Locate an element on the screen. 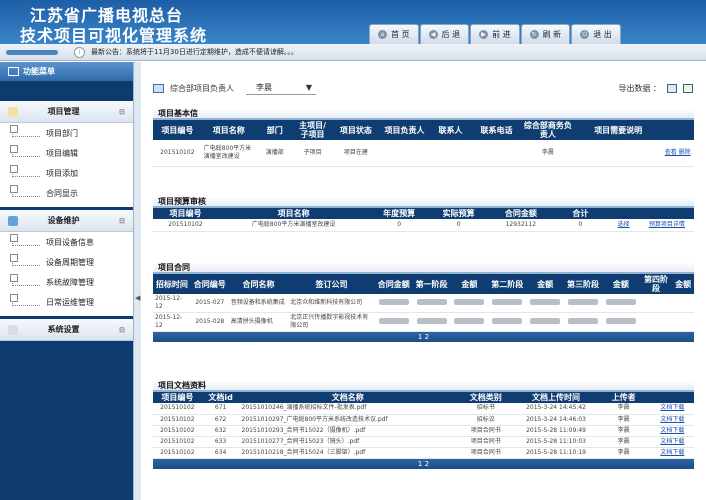 The image size is (706, 500). table-header-row: 项目编号 项目名称 年度预算 实际预算 合同金额 合计 is located at coordinates (423, 213).